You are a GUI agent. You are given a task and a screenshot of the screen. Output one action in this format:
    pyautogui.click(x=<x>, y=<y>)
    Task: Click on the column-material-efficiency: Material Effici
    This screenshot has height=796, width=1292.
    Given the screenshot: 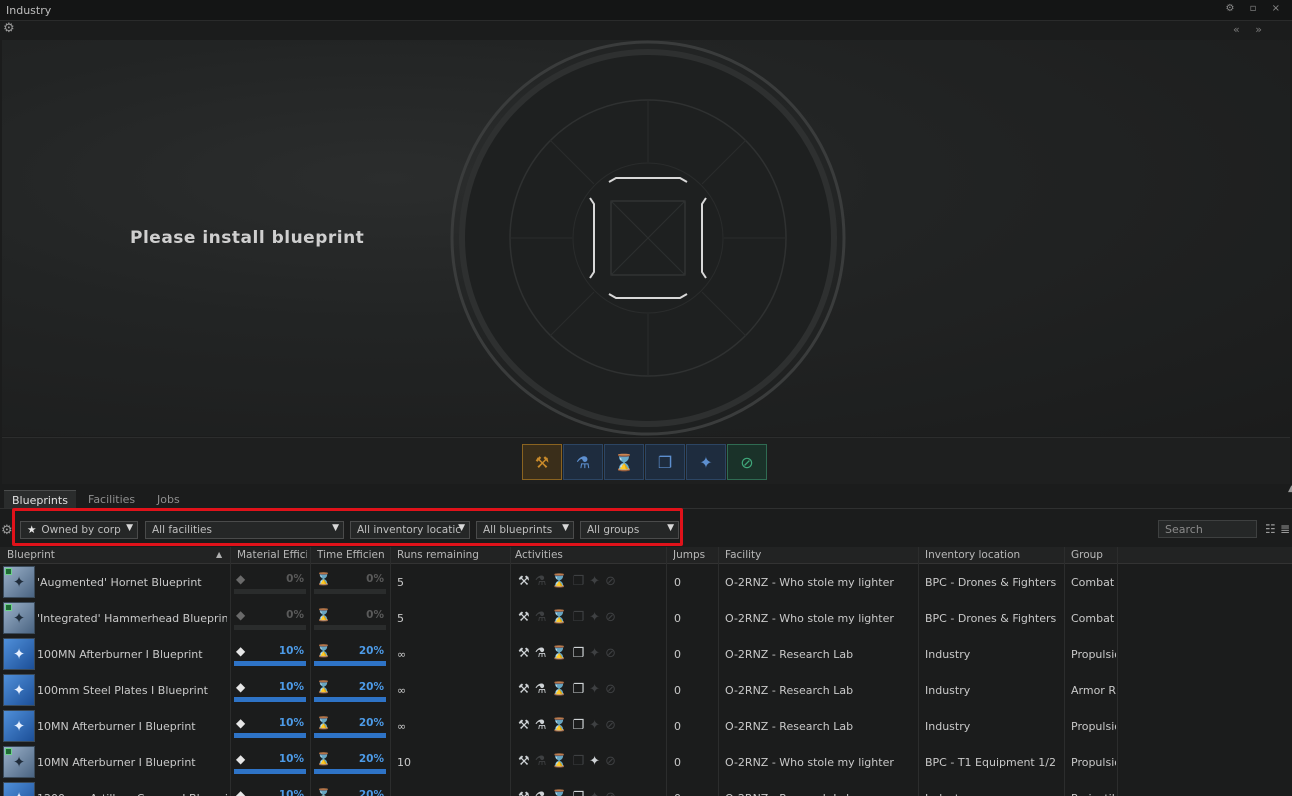 What is the action you would take?
    pyautogui.click(x=272, y=555)
    